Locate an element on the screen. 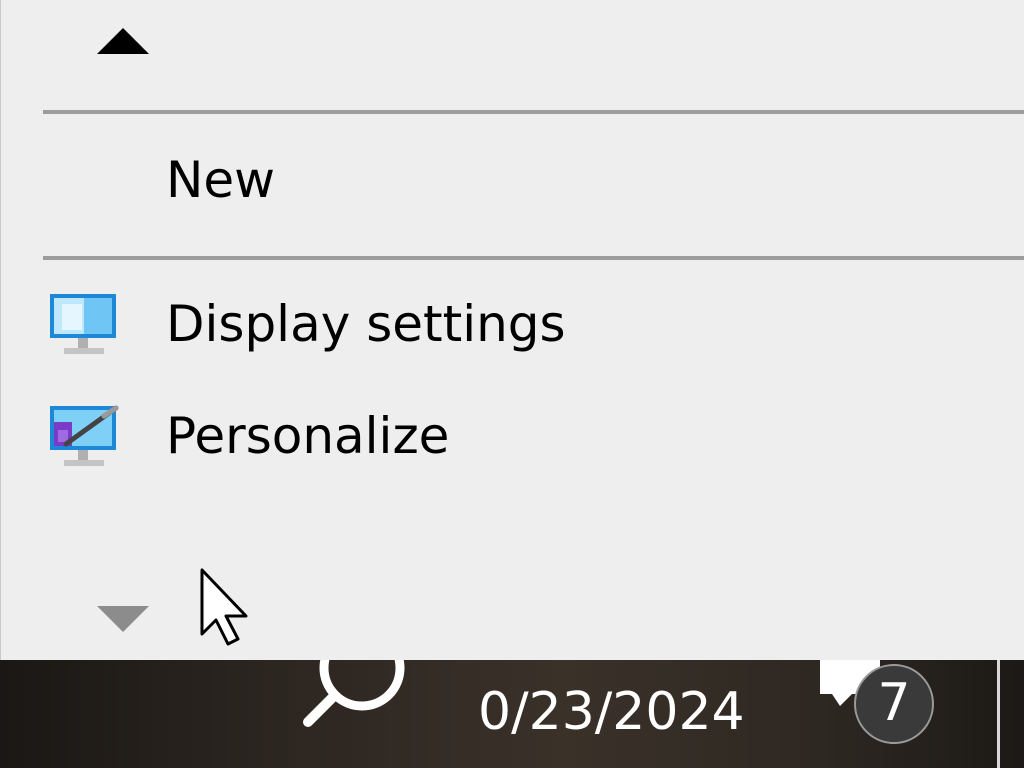 Image resolution: width=1024 pixels, height=768 pixels. search-icon is located at coordinates (354, 676).